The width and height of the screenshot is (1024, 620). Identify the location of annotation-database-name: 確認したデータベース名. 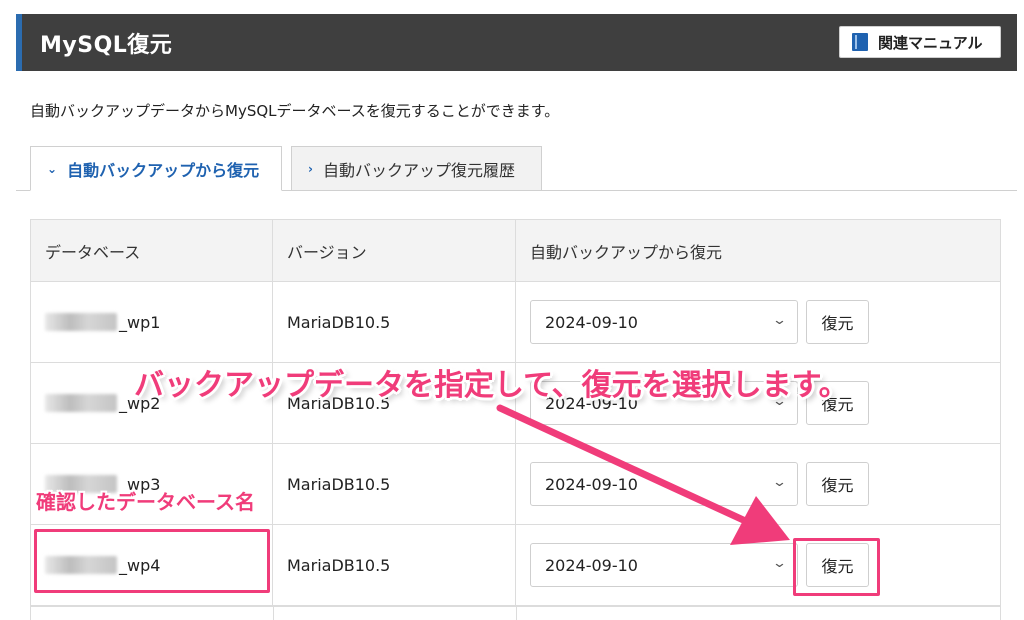
(145, 502).